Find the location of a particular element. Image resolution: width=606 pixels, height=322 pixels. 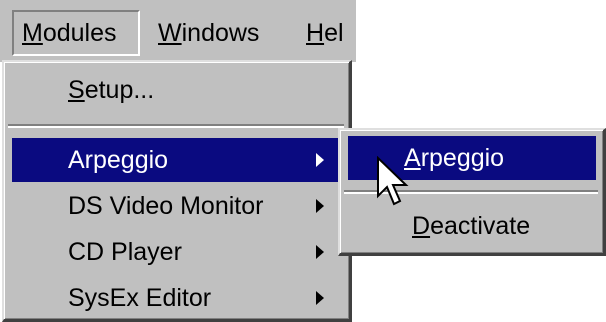

submenu-item-deactivate: Deactivate is located at coordinates (472, 226).